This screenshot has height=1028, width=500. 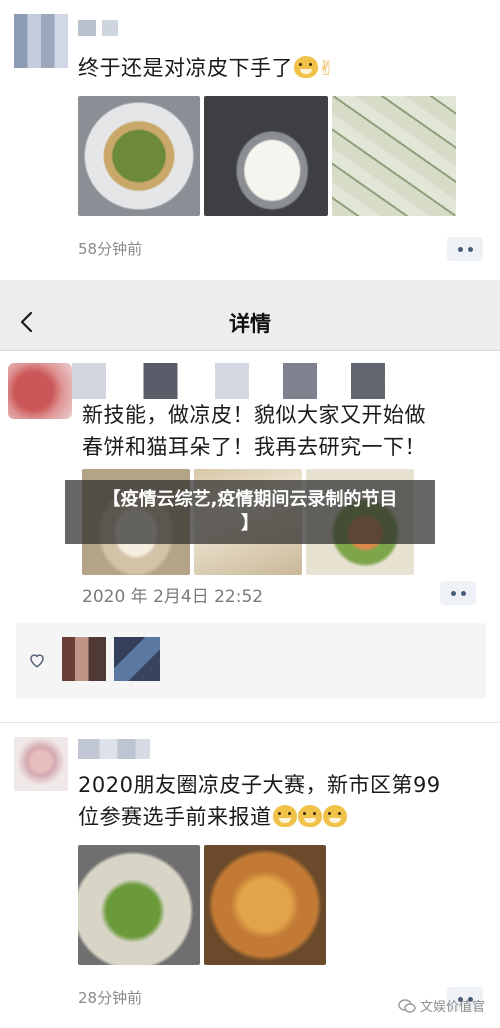 What do you see at coordinates (173, 597) in the screenshot?
I see `post-time: 2020 年 2月4日 22:52` at bounding box center [173, 597].